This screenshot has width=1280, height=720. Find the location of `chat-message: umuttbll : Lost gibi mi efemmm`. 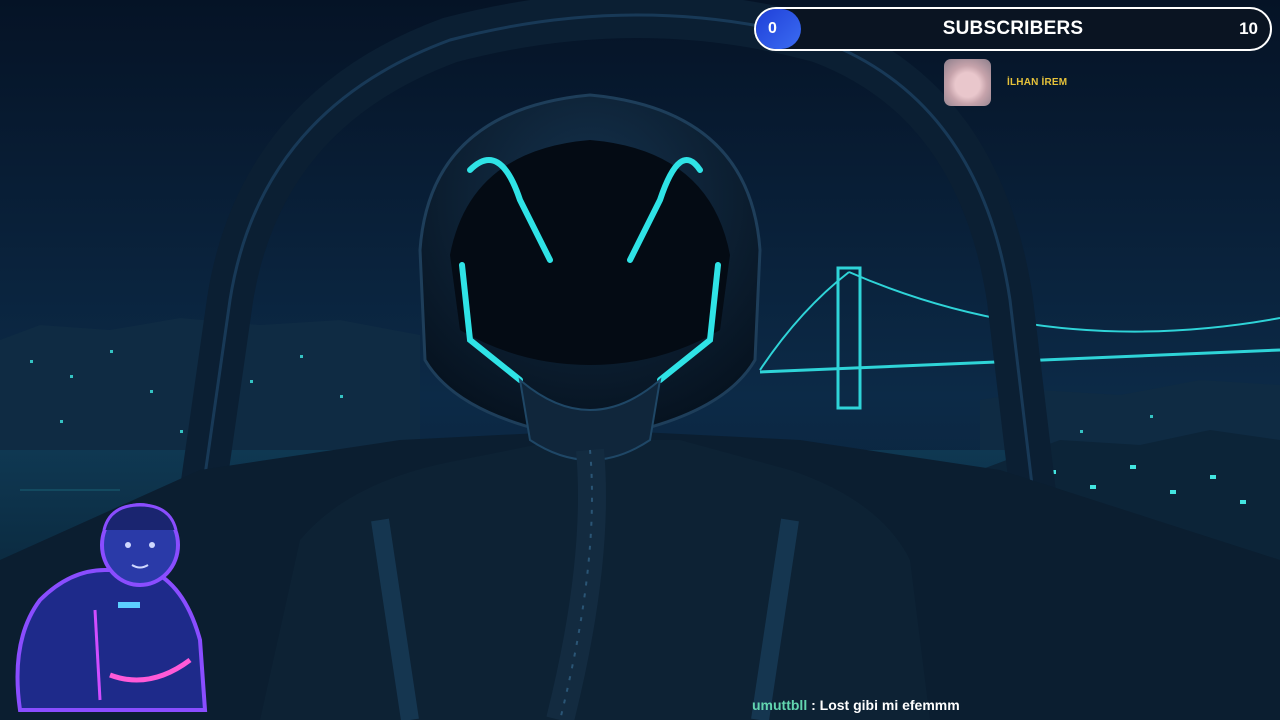

chat-message: umuttbll : Lost gibi mi efemmm is located at coordinates (856, 705).